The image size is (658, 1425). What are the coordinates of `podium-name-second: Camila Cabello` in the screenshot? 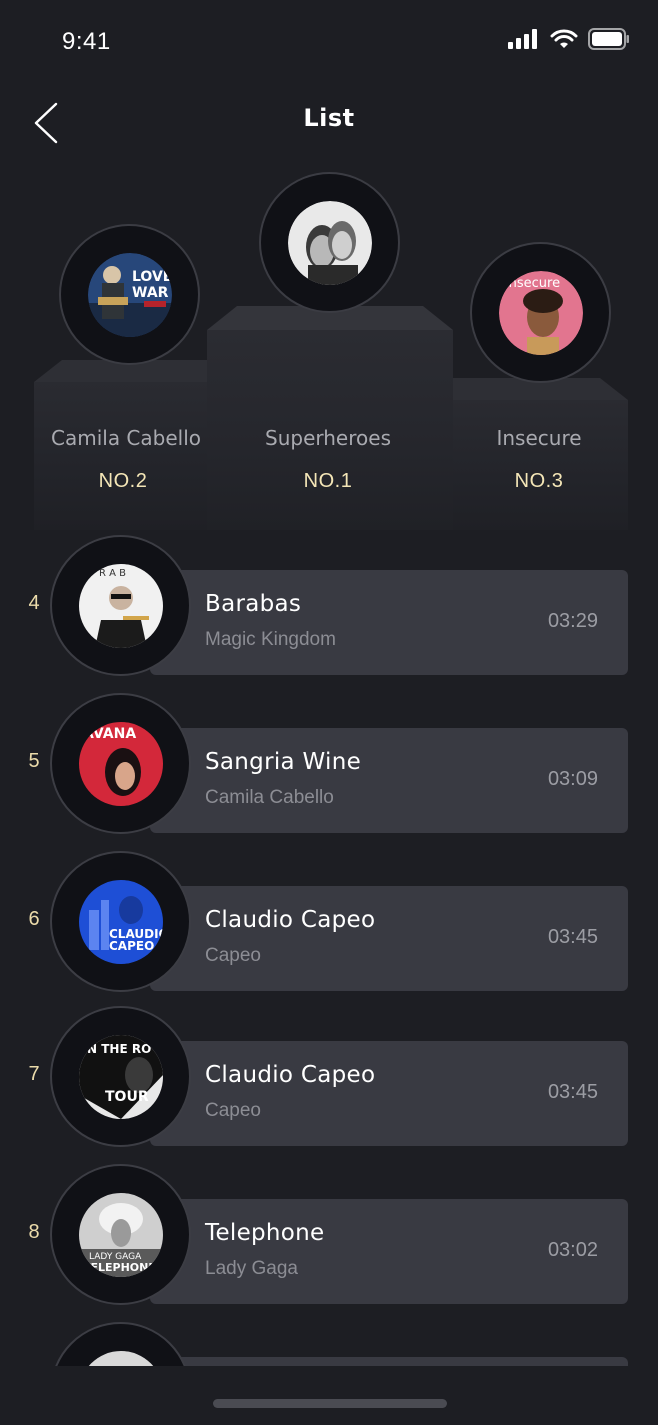 It's located at (126, 438).